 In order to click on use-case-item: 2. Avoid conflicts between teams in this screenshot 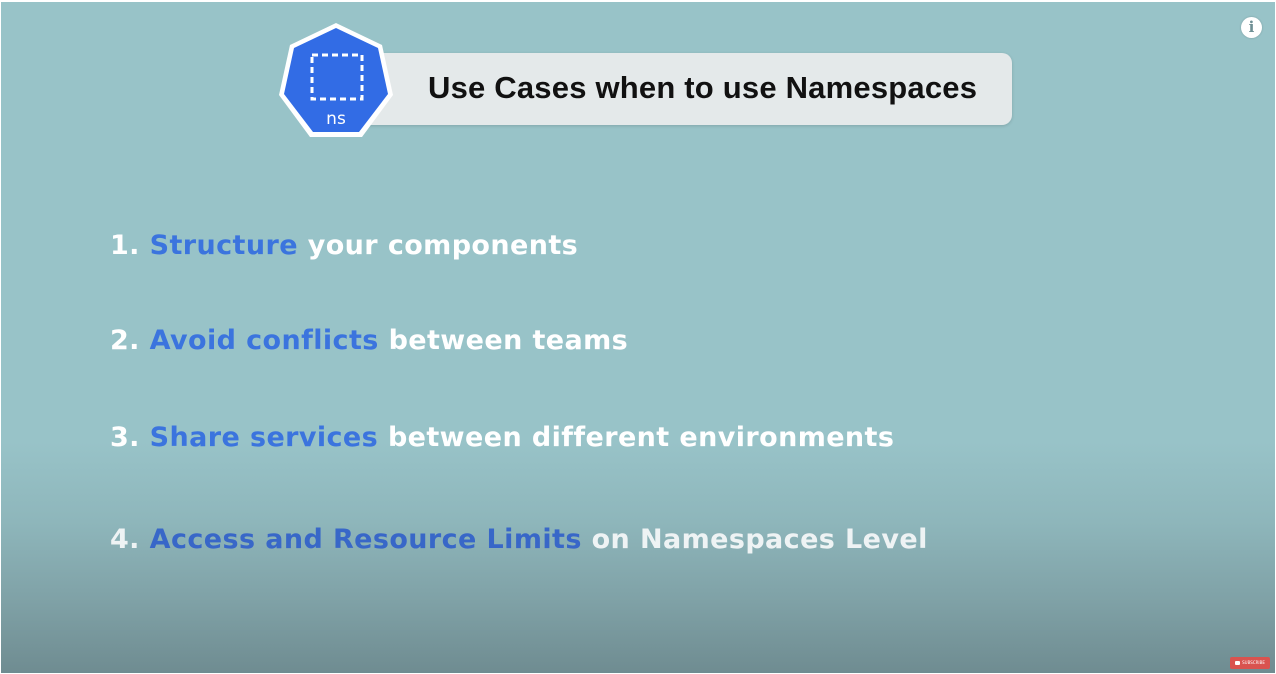, I will do `click(369, 340)`.